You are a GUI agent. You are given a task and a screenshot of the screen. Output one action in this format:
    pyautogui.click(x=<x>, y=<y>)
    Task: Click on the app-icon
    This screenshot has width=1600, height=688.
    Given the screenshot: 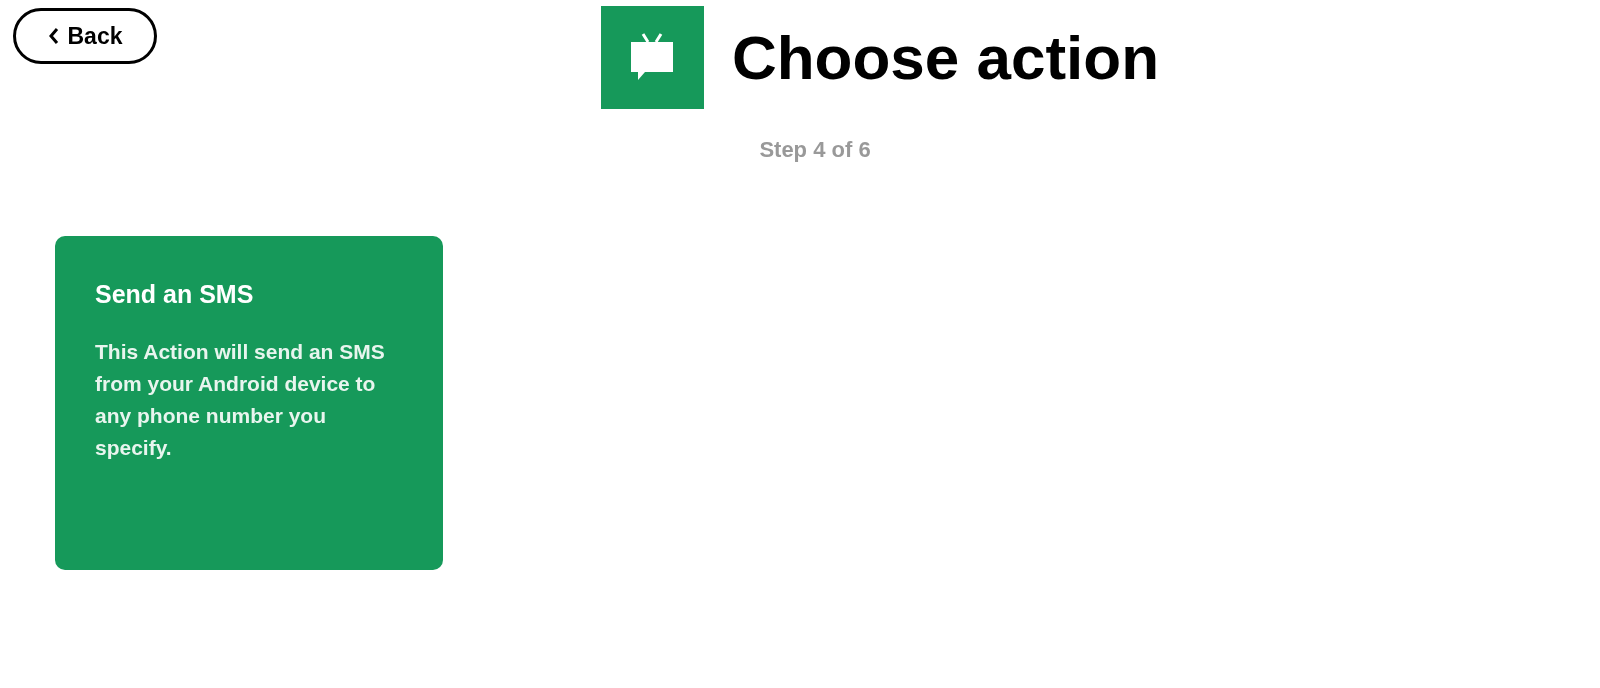 What is the action you would take?
    pyautogui.click(x=652, y=57)
    